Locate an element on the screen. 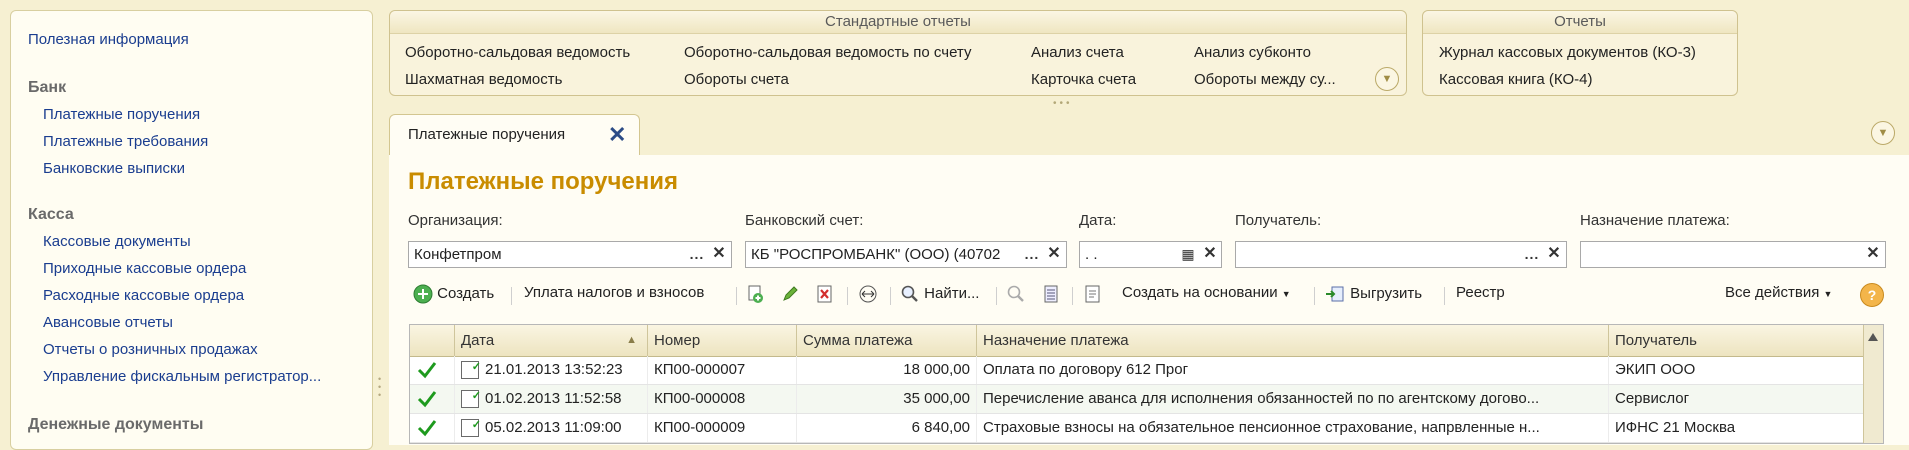  row-recipient: ИФНС 21 Москва is located at coordinates (1737, 428).